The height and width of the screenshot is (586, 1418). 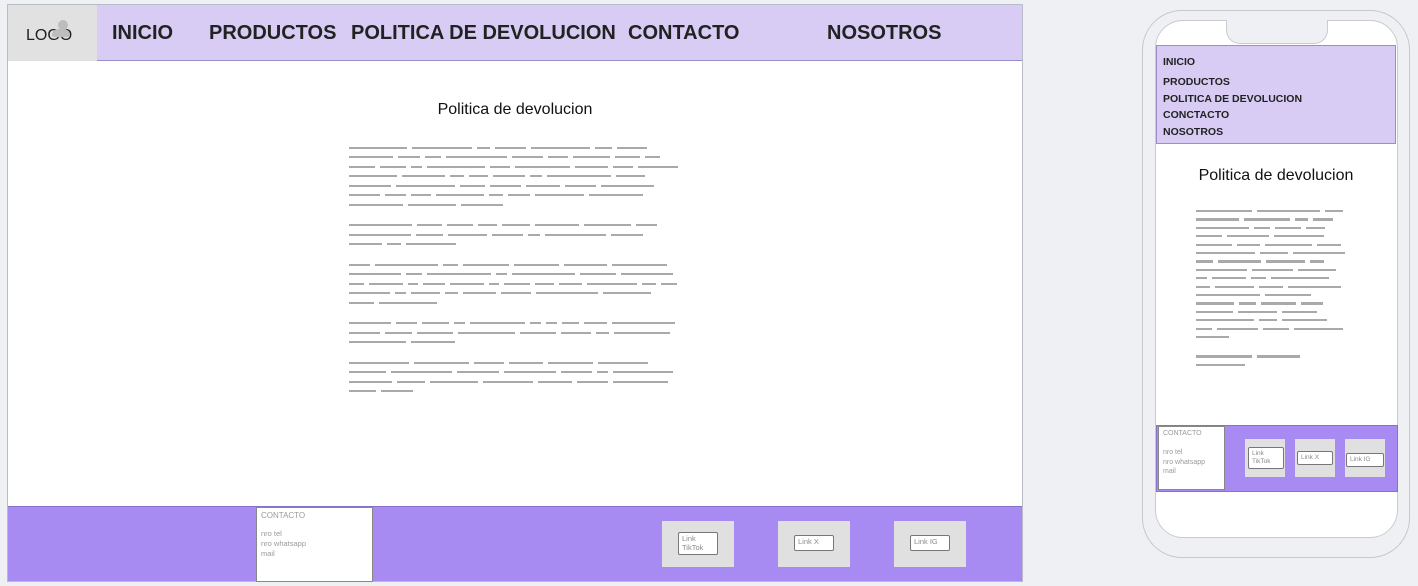 I want to click on mobile-nav-item-contacto: CONCTACTO, so click(x=1196, y=115).